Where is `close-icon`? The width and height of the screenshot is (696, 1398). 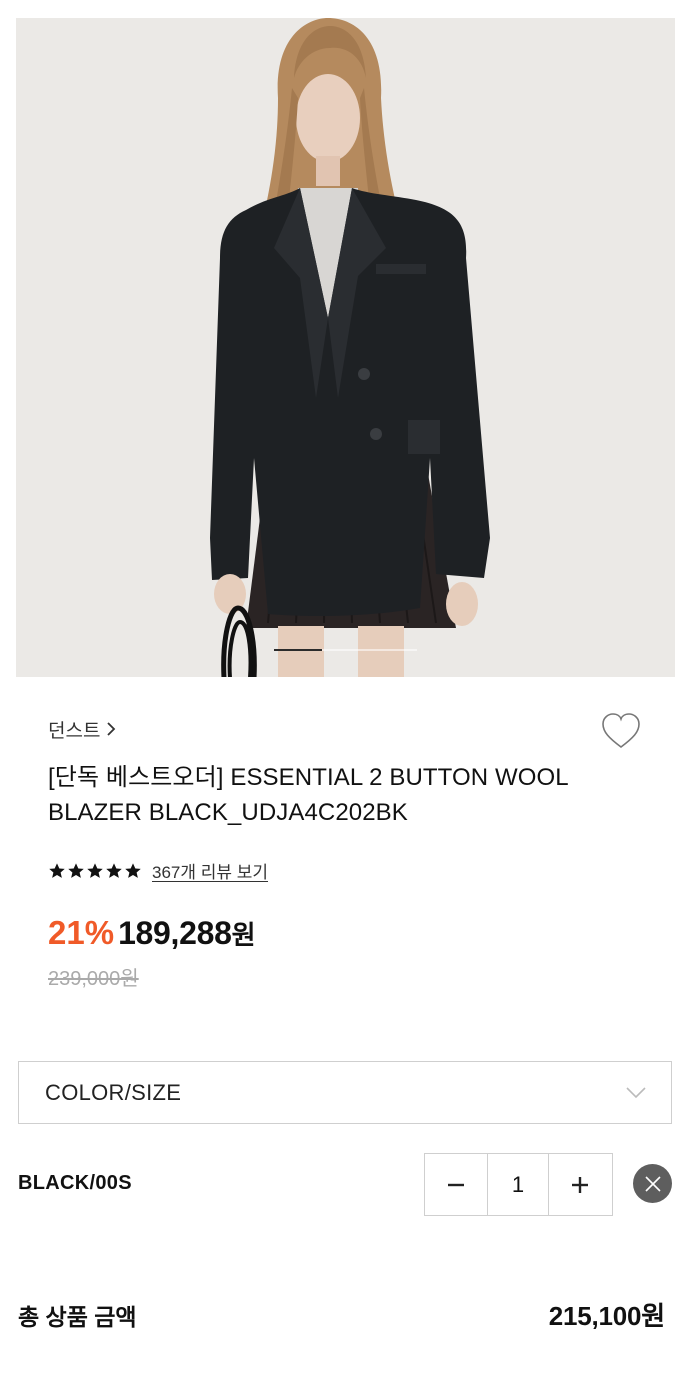
close-icon is located at coordinates (652, 1183).